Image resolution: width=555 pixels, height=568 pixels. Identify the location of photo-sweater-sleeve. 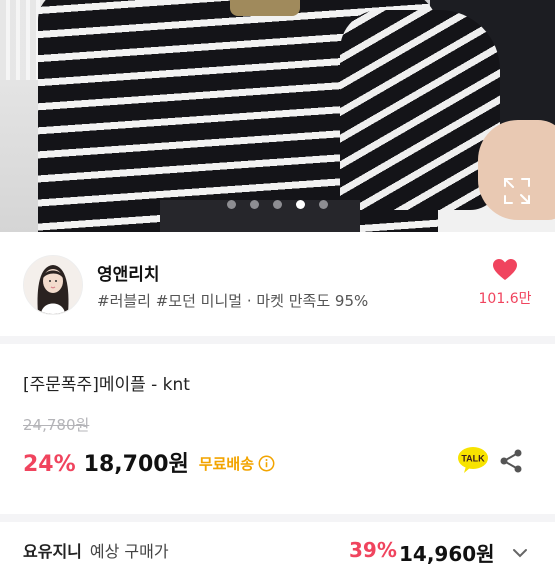
(420, 110).